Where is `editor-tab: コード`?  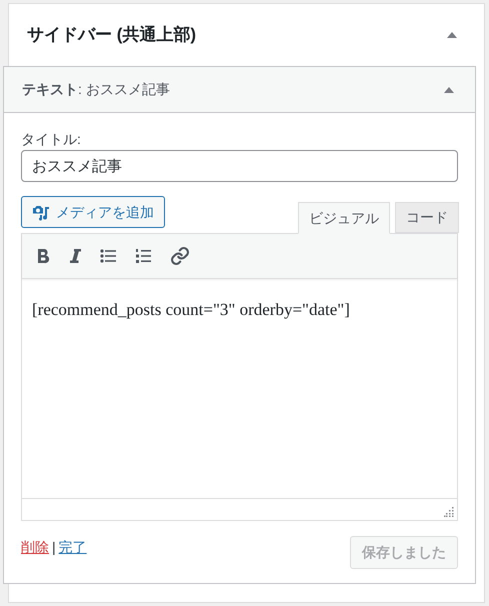
editor-tab: コード is located at coordinates (427, 217).